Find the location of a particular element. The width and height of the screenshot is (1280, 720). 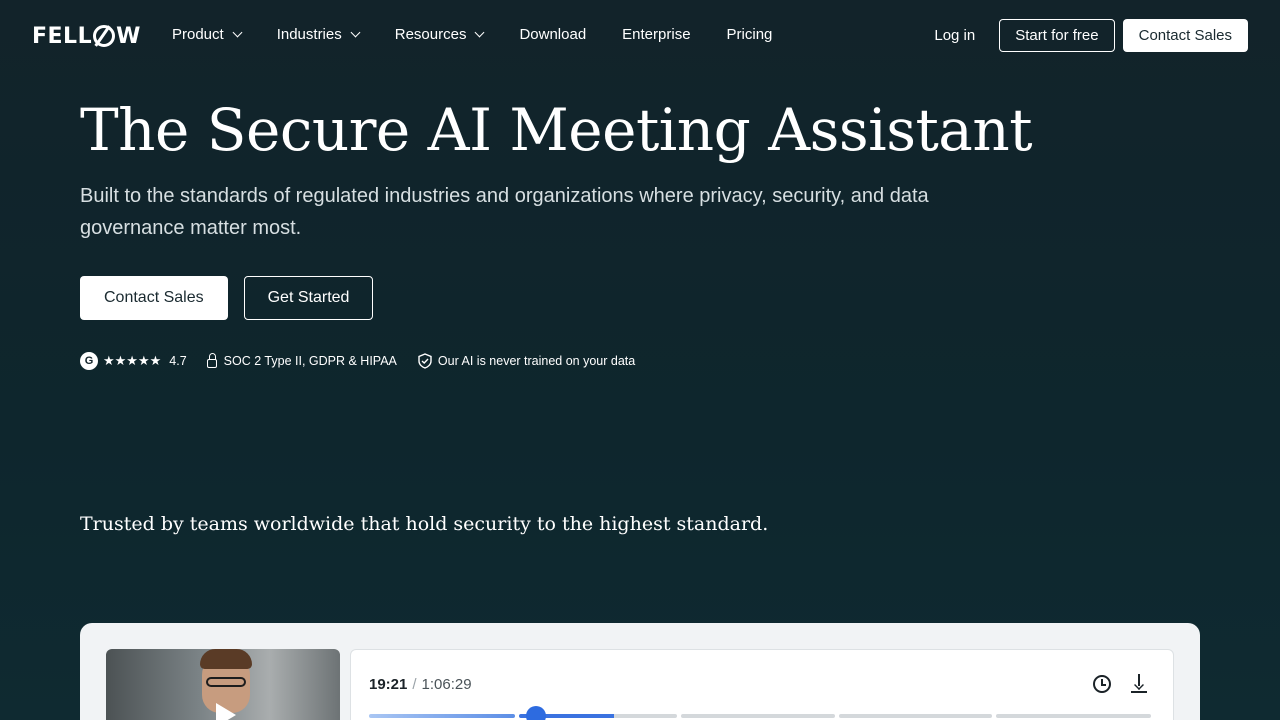

nav-contact-sales-button: Contact Sales is located at coordinates (1185, 35).